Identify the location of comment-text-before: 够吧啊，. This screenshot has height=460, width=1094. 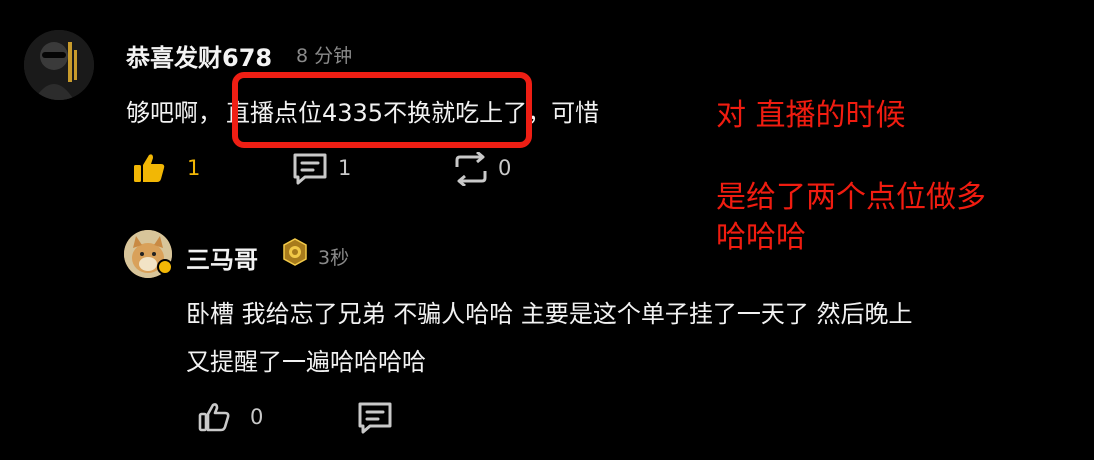
(174, 113).